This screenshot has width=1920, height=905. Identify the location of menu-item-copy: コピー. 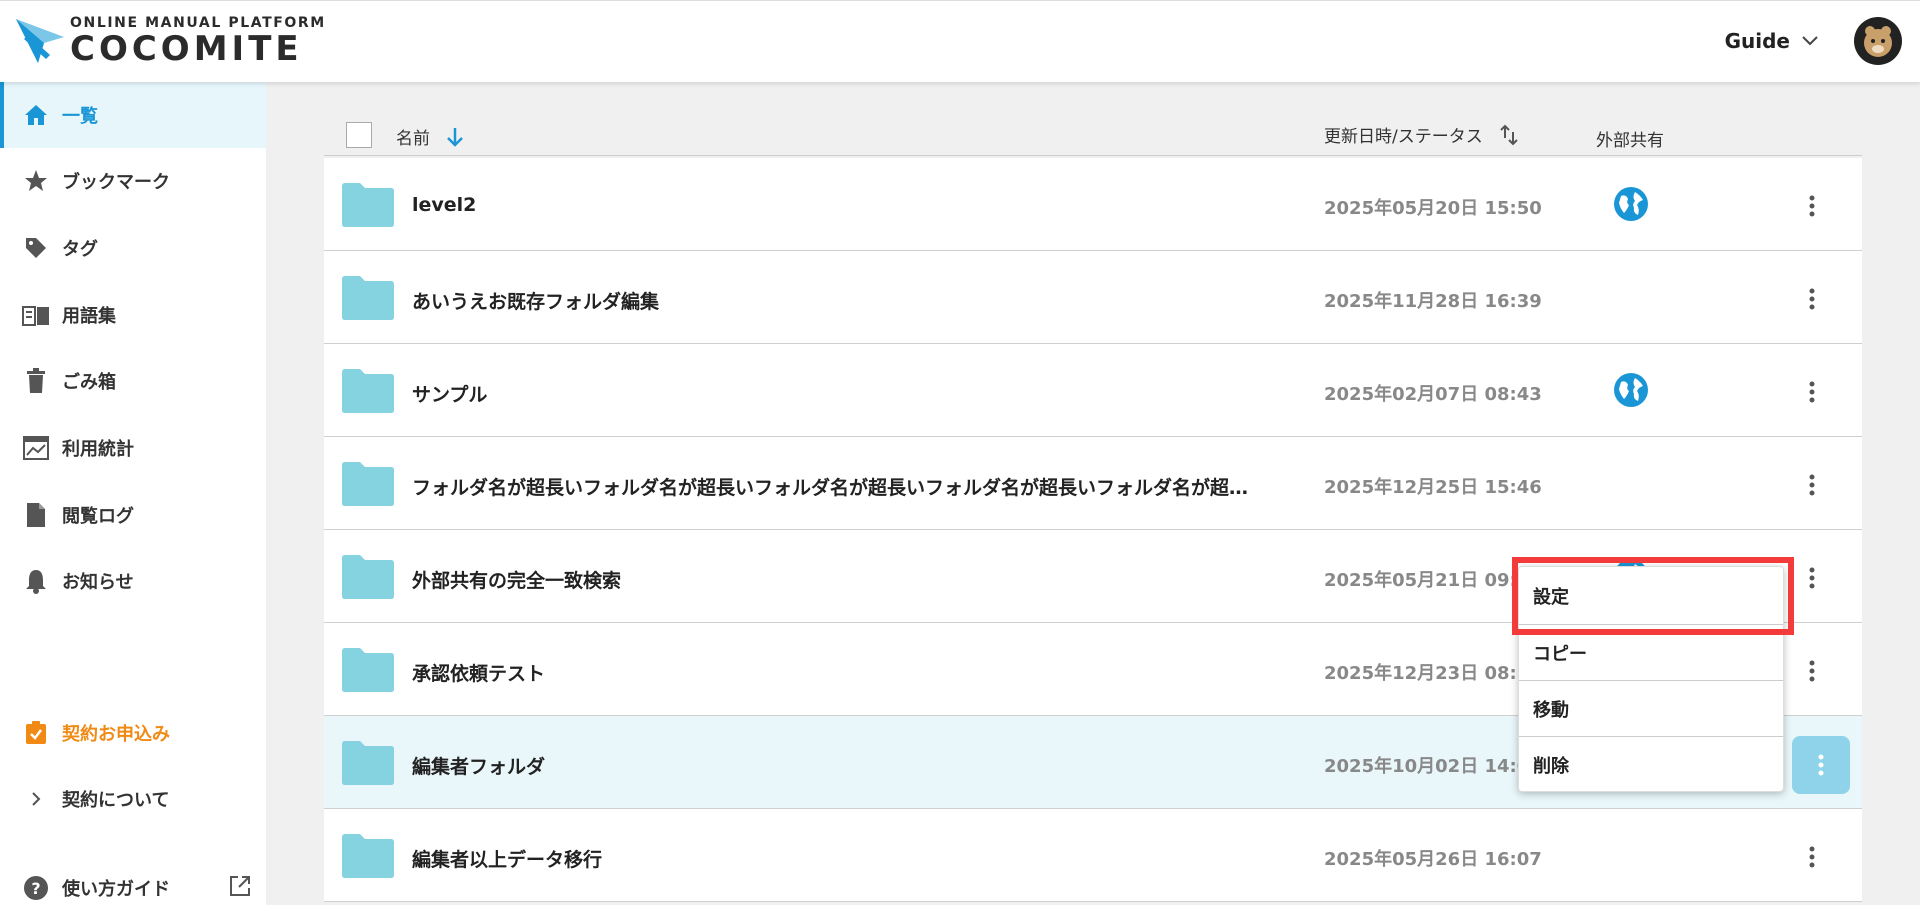
(1651, 653).